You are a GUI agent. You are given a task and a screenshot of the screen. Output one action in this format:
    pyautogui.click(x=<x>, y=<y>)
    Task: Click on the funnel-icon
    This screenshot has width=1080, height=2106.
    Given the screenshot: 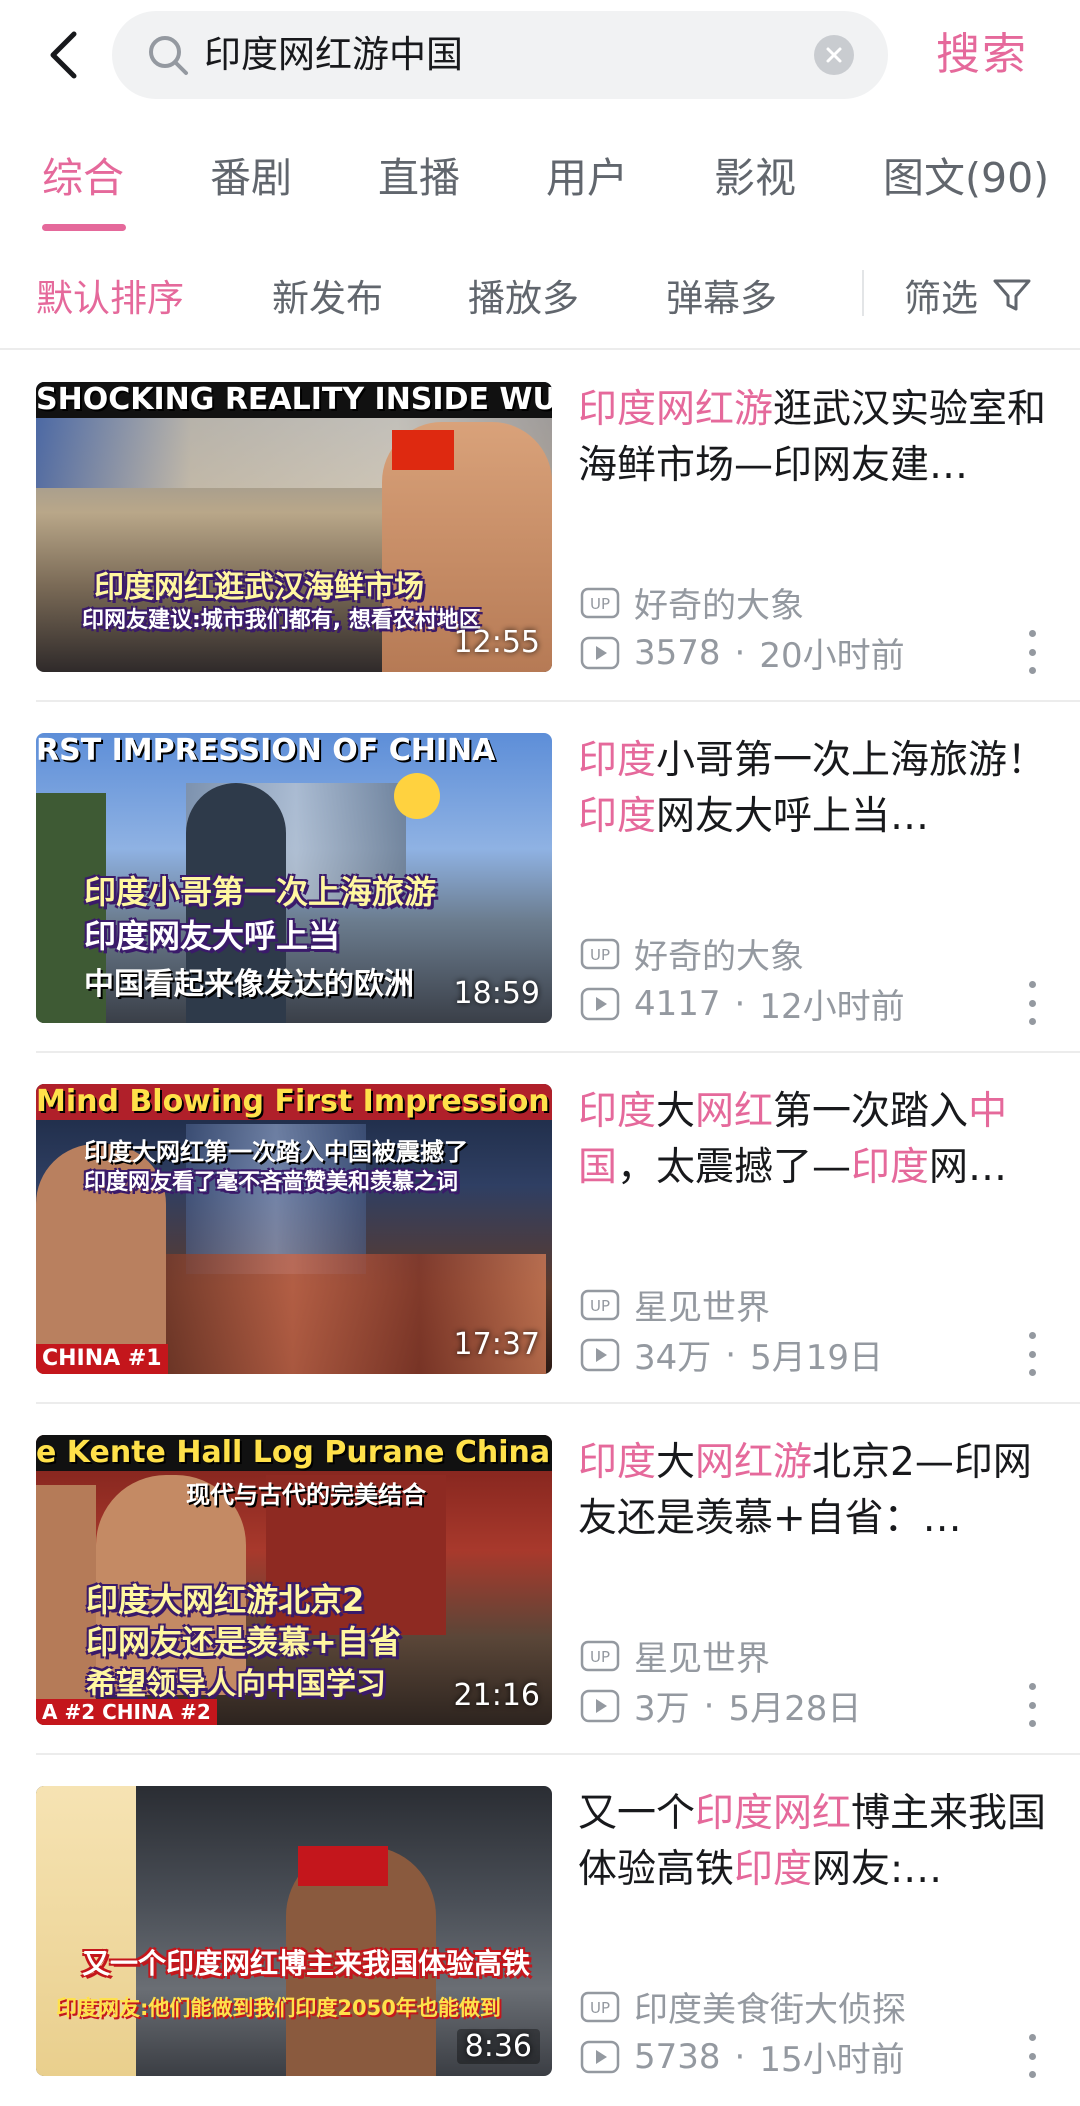 What is the action you would take?
    pyautogui.click(x=1012, y=295)
    